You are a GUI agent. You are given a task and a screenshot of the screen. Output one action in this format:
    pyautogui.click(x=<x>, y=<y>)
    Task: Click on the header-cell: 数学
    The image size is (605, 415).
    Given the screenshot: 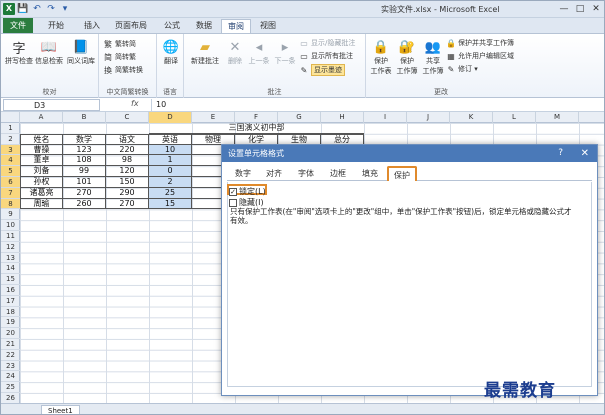 What is the action you would take?
    pyautogui.click(x=84, y=139)
    